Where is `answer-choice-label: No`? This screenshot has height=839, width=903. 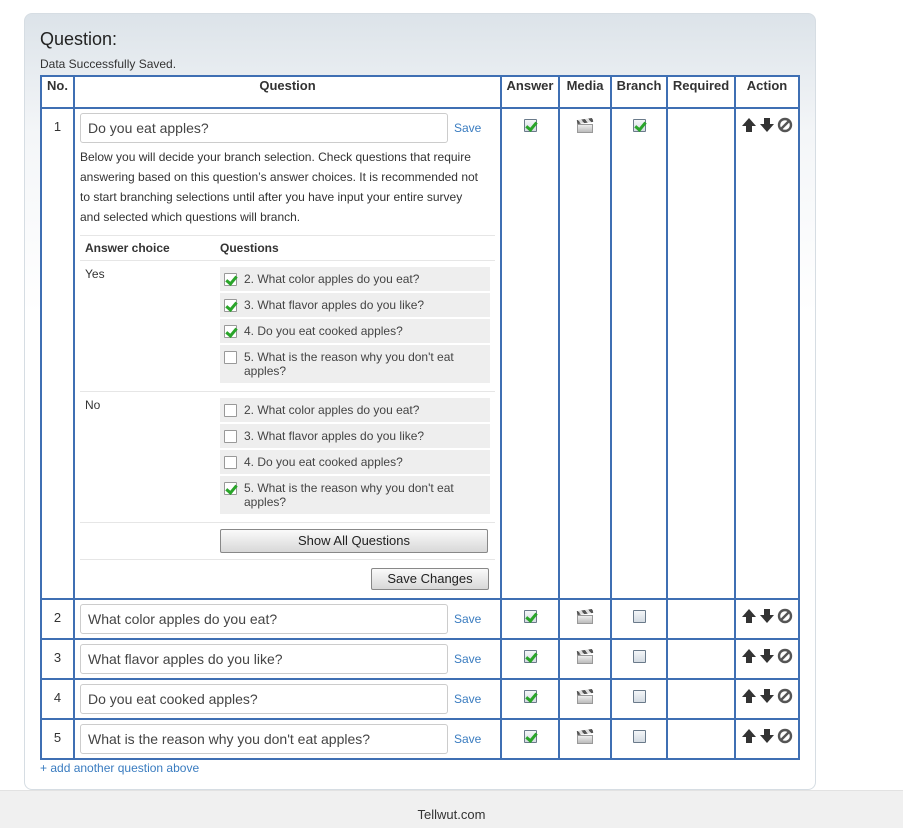
answer-choice-label: No is located at coordinates (93, 405).